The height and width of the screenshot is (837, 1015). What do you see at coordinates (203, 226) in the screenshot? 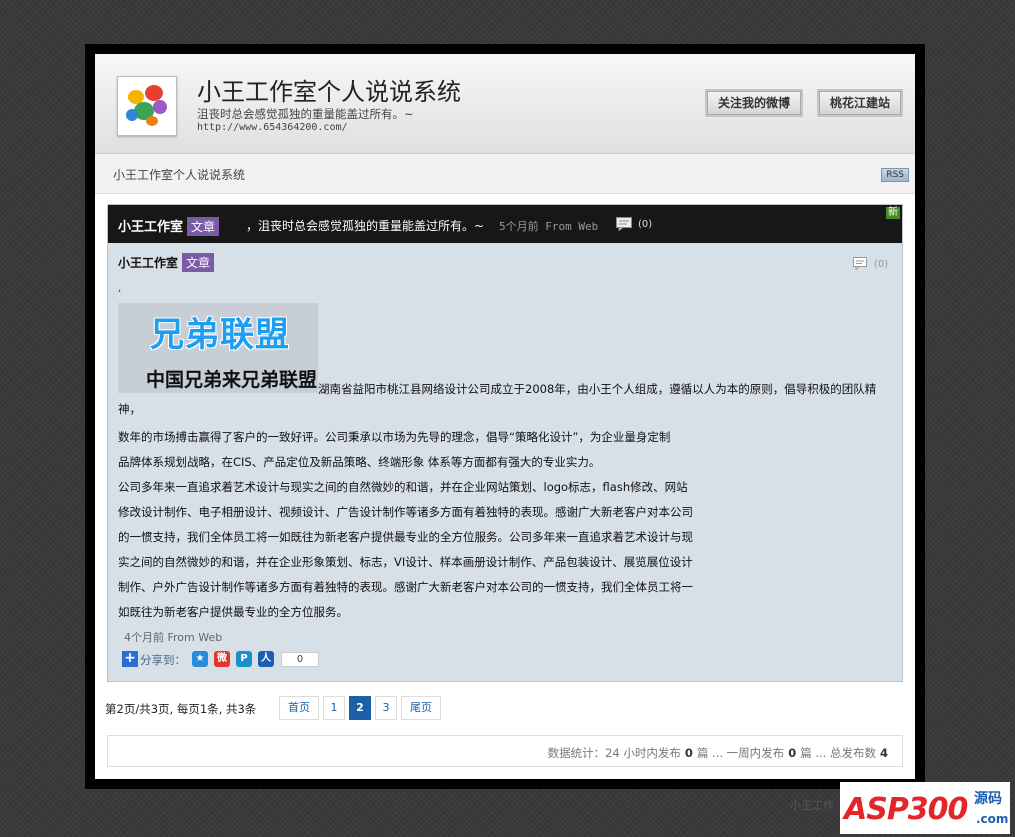
I see `post-tag: 文章` at bounding box center [203, 226].